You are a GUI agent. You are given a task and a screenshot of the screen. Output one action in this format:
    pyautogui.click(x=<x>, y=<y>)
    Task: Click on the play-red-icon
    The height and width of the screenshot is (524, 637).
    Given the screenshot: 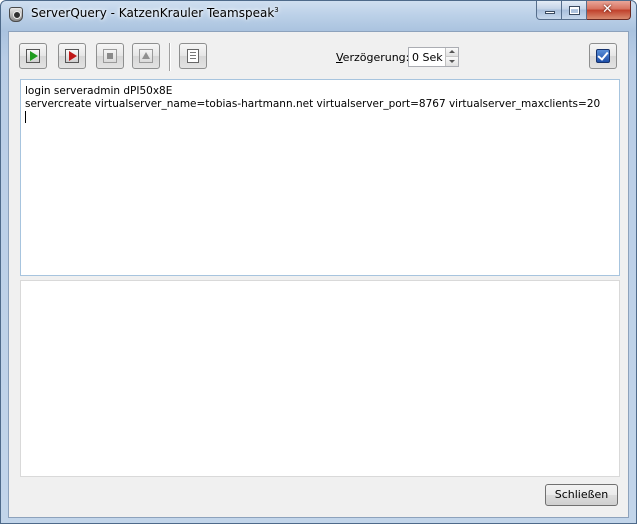 What is the action you would take?
    pyautogui.click(x=72, y=56)
    